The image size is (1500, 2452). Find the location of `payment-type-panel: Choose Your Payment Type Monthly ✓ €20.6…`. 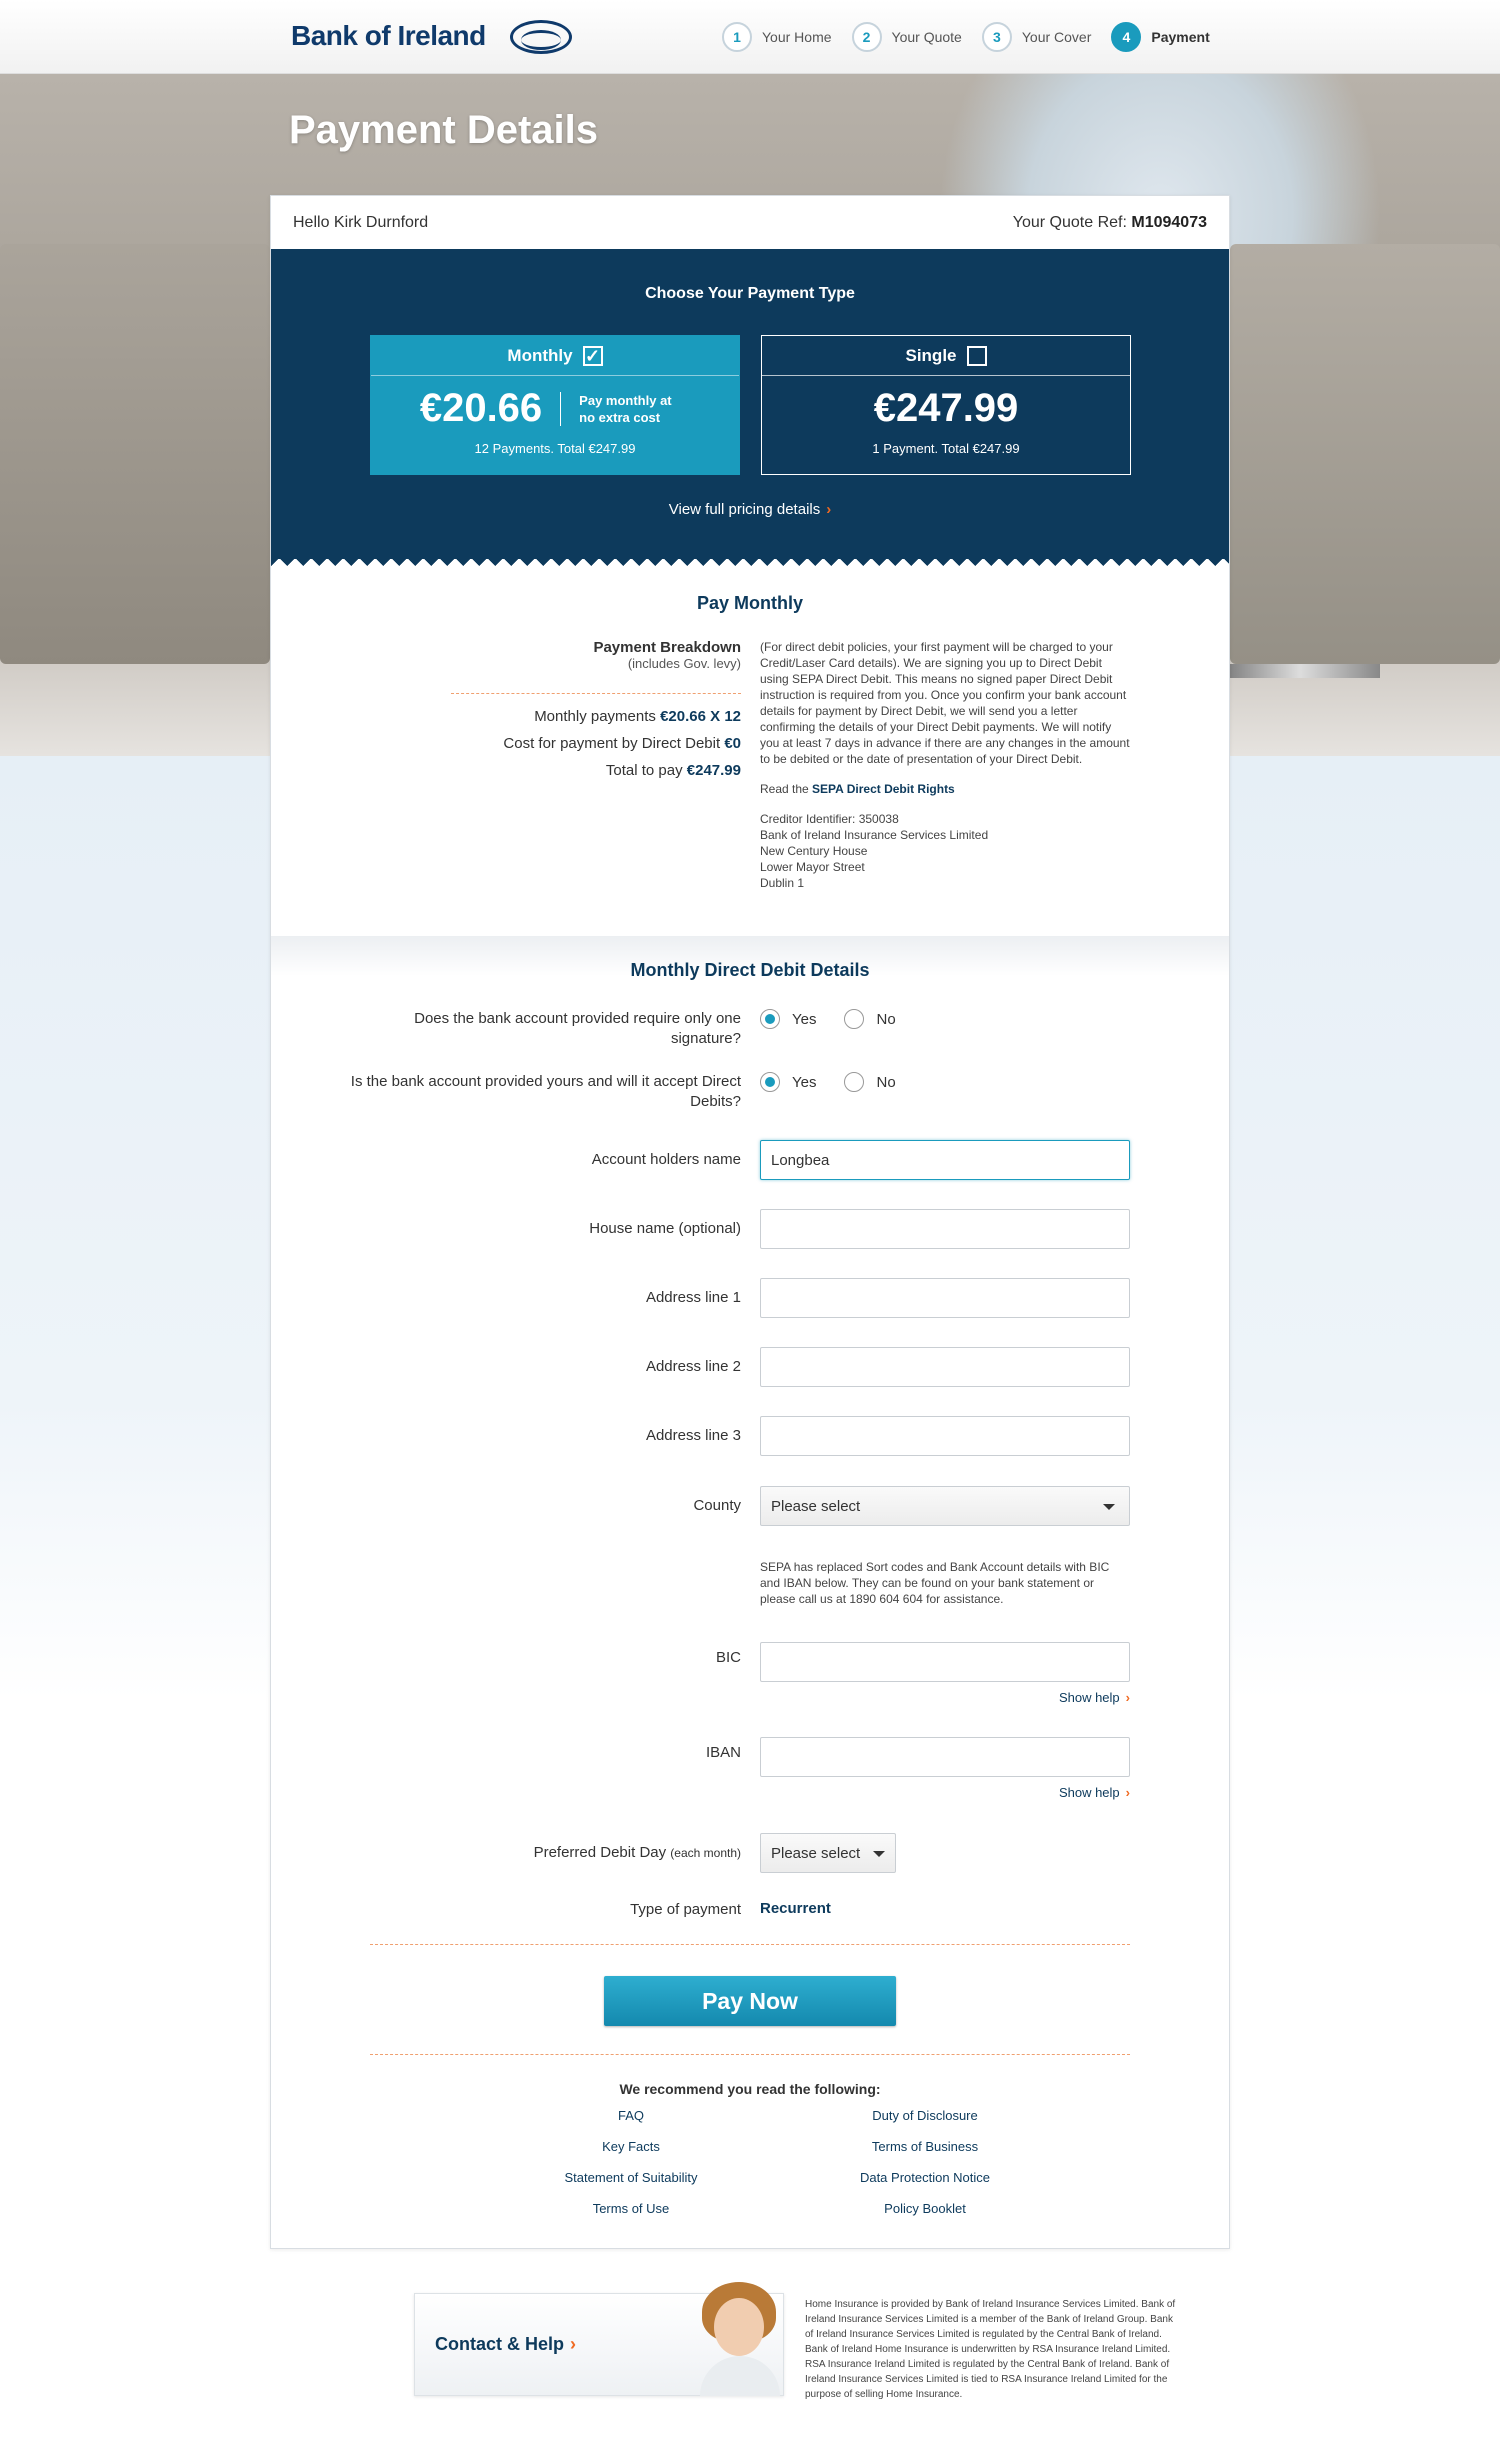

payment-type-panel: Choose Your Payment Type Monthly ✓ €20.6… is located at coordinates (750, 404).